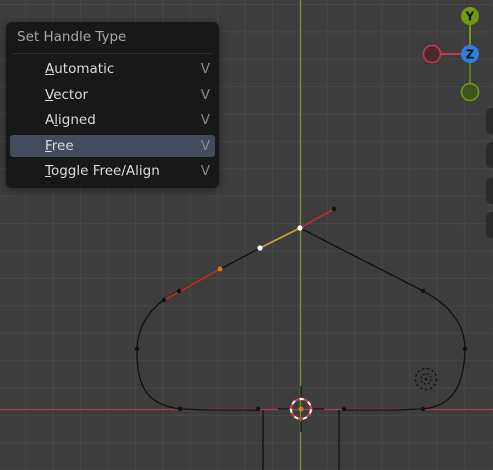 The width and height of the screenshot is (493, 470). What do you see at coordinates (112, 120) in the screenshot?
I see `menu-item-aligned: Aligned V` at bounding box center [112, 120].